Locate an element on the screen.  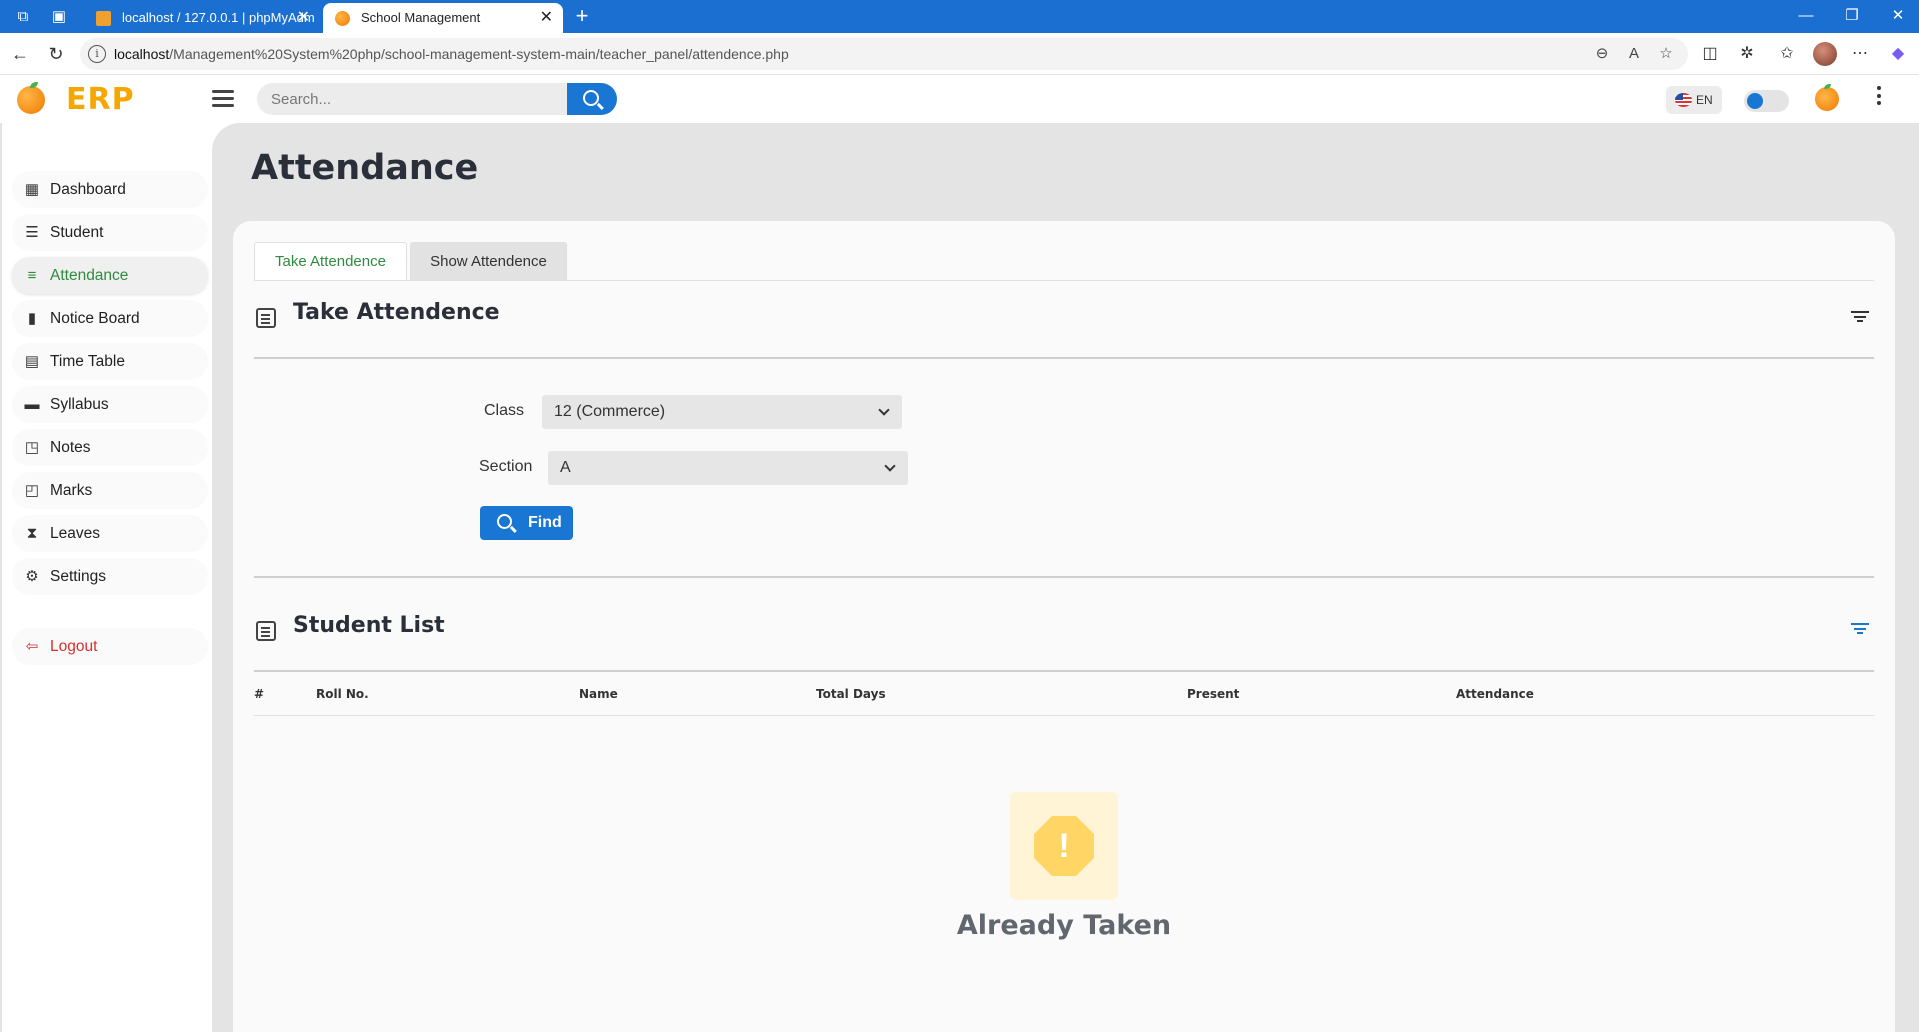
find-button-label: Find is located at coordinates (545, 522).